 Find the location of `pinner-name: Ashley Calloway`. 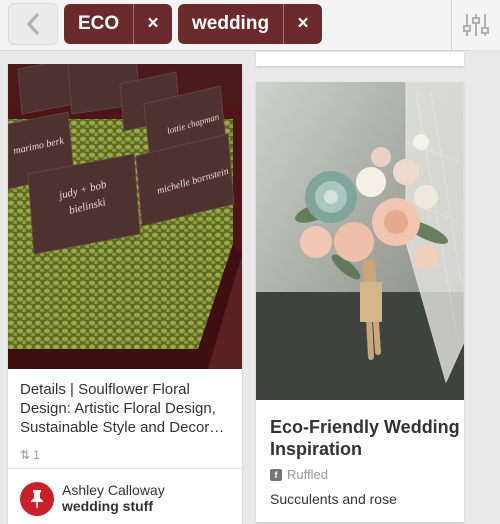

pinner-name: Ashley Calloway is located at coordinates (113, 490).